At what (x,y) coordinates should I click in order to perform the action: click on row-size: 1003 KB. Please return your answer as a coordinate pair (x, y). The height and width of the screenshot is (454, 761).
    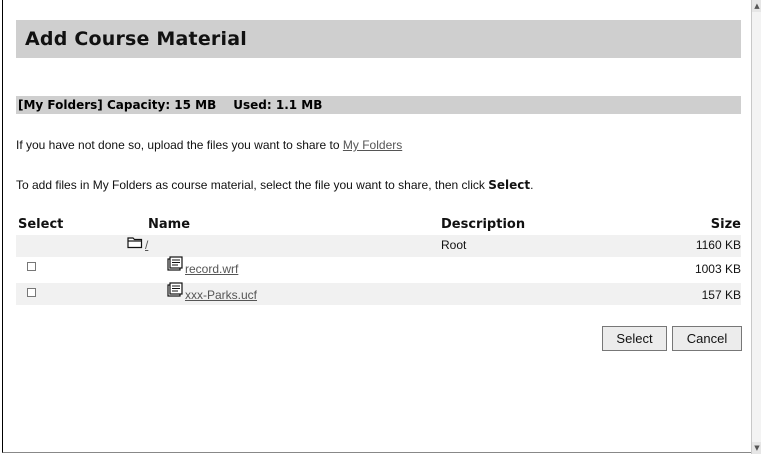
    Looking at the image, I should click on (717, 269).